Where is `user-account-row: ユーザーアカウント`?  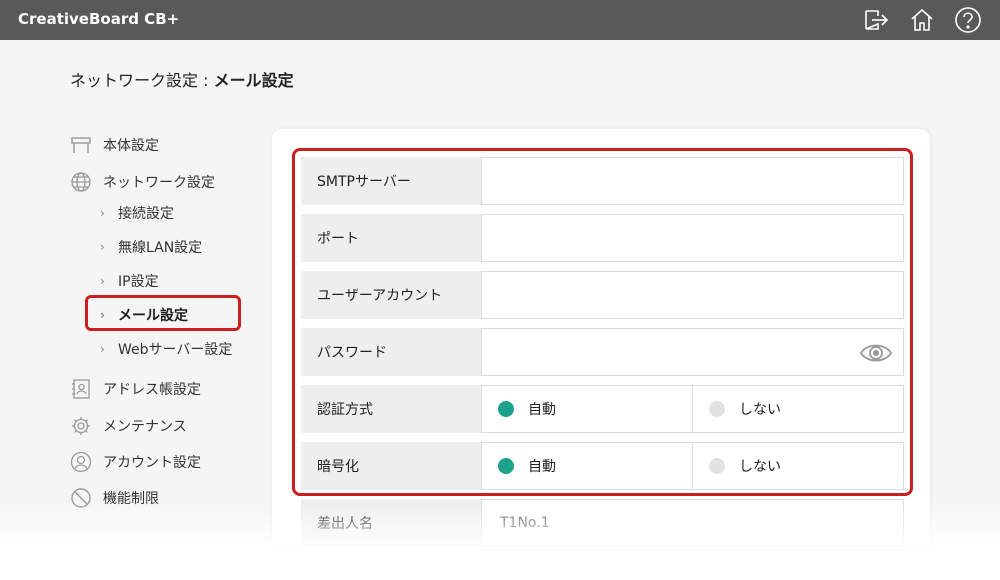
user-account-row: ユーザーアカウント is located at coordinates (602, 295).